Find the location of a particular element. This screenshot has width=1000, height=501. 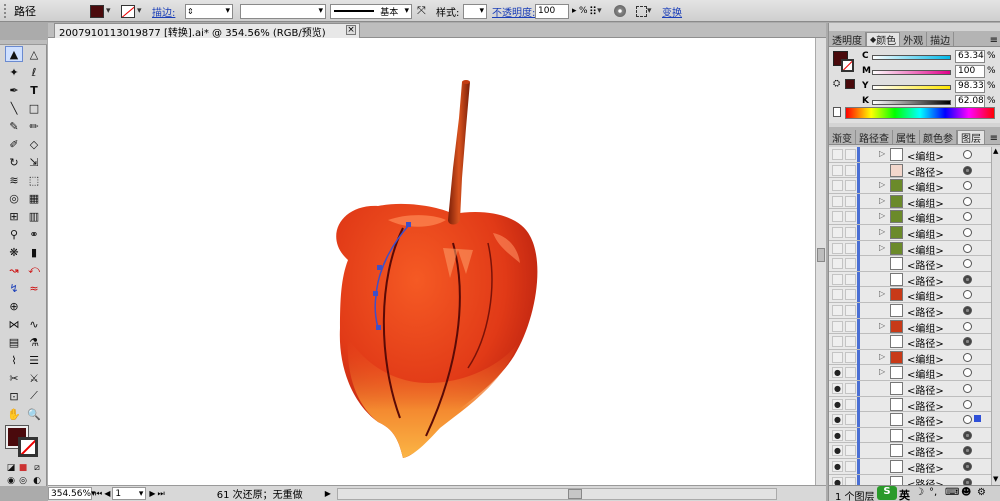

column-graph-icon: ▮ is located at coordinates (34, 252).